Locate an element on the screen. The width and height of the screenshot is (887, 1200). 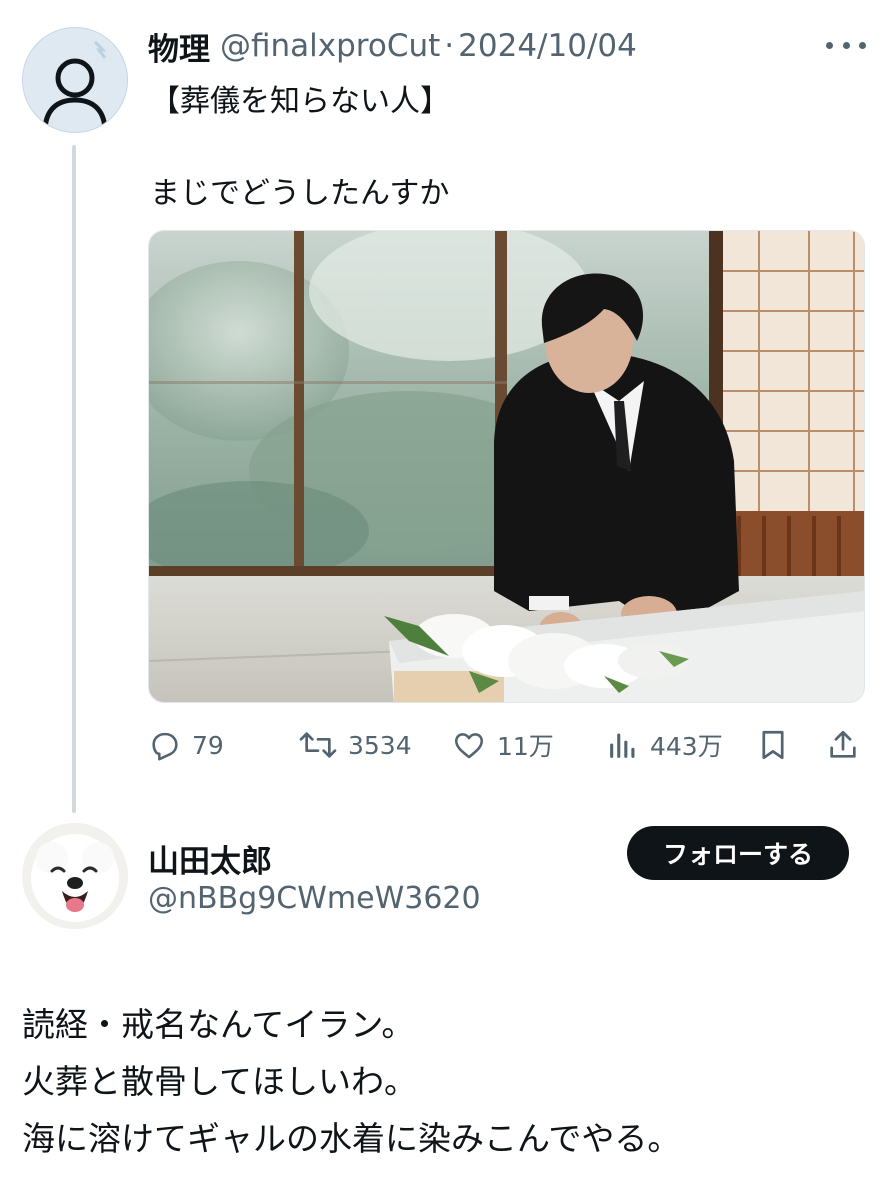
repost-count: 3534 is located at coordinates (380, 745).